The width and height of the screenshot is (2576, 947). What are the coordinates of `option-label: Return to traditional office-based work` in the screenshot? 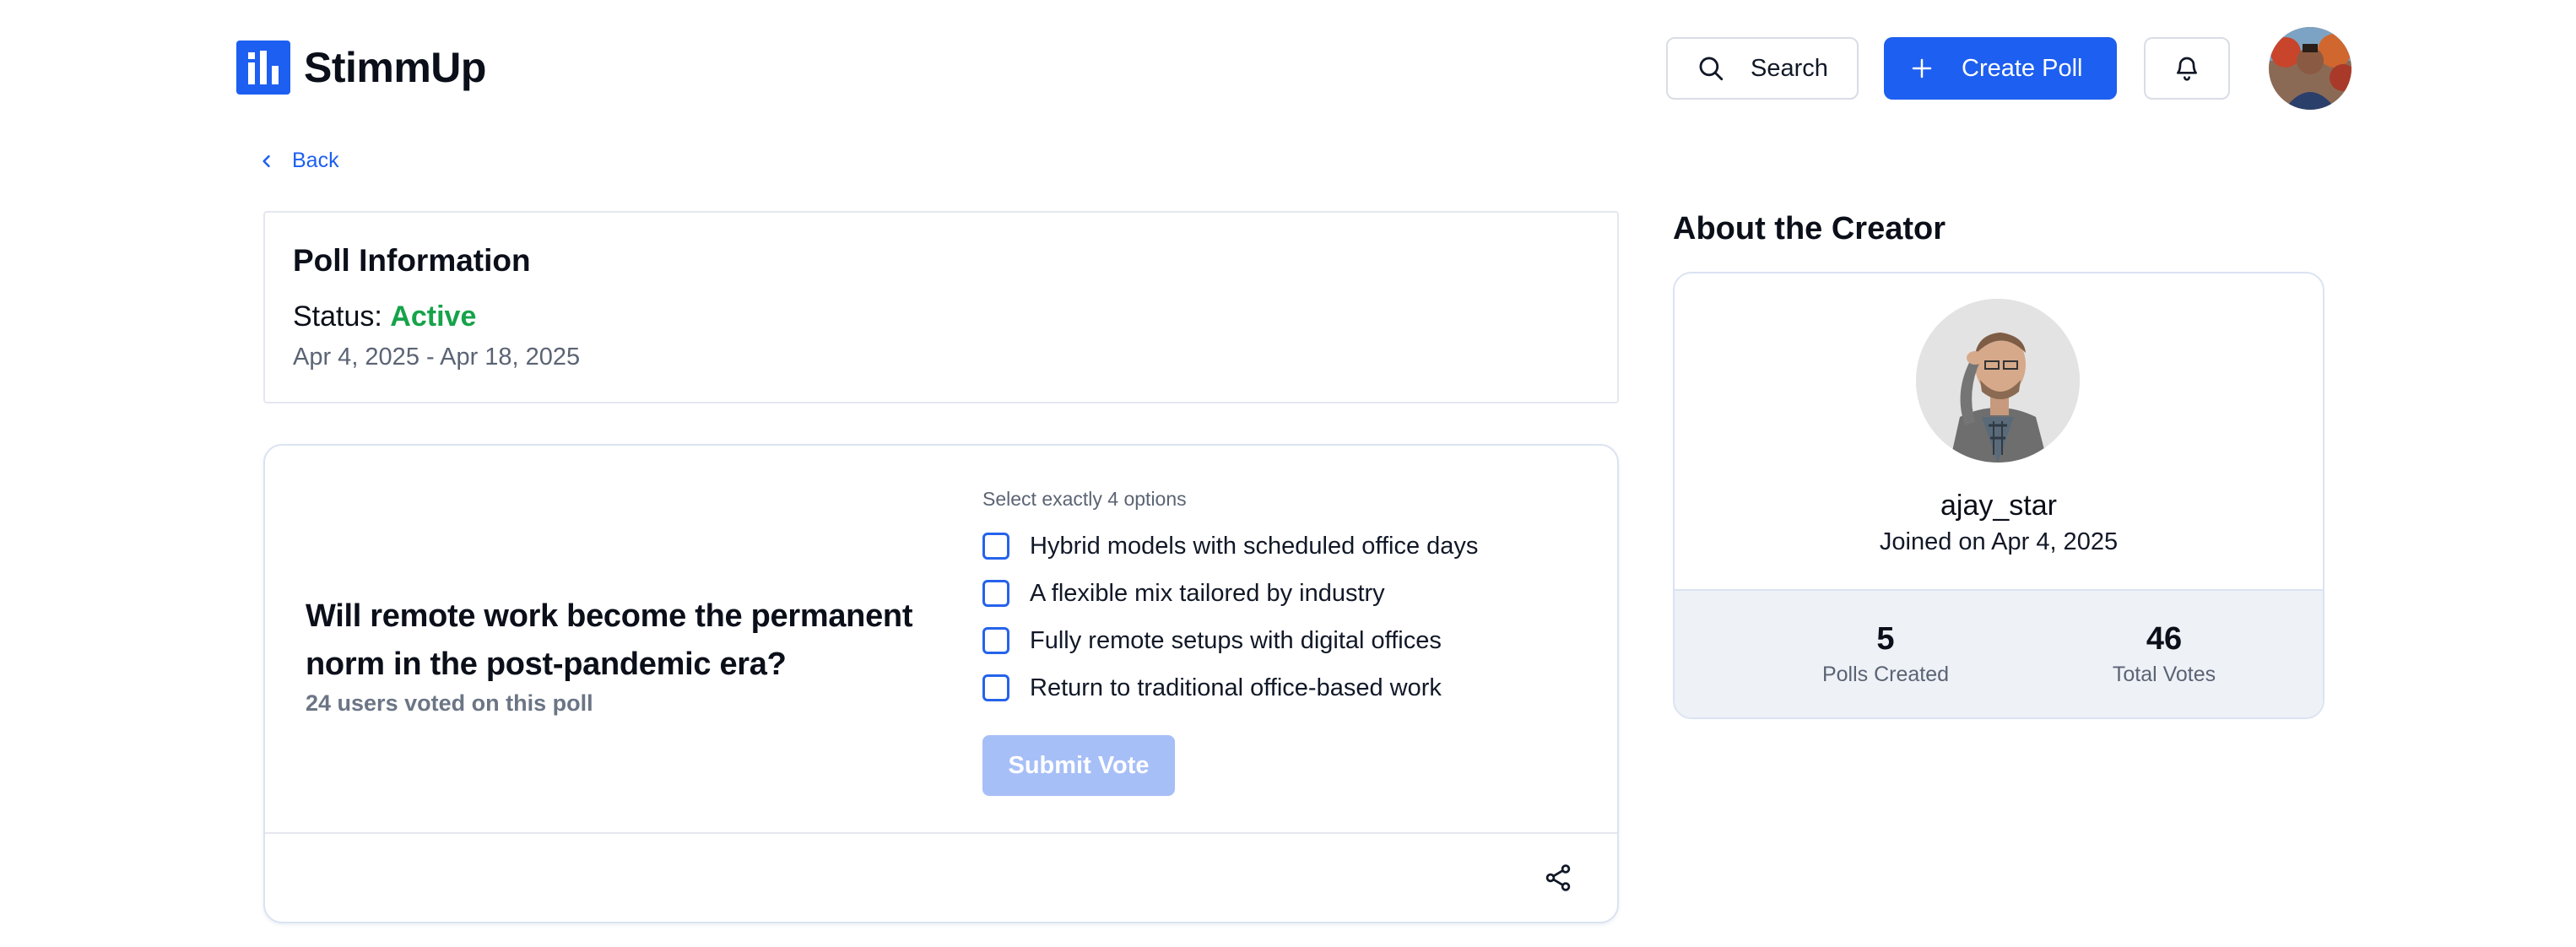 It's located at (1236, 687).